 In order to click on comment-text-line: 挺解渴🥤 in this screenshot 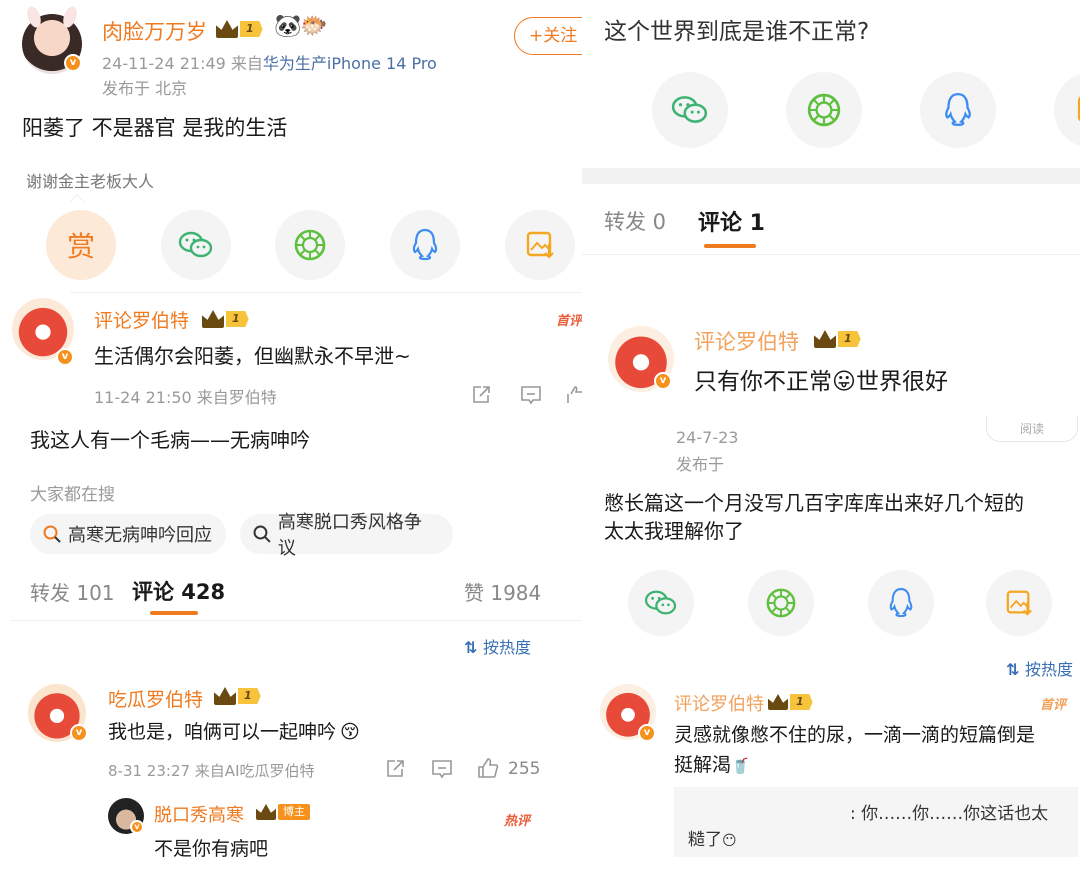, I will do `click(712, 765)`.